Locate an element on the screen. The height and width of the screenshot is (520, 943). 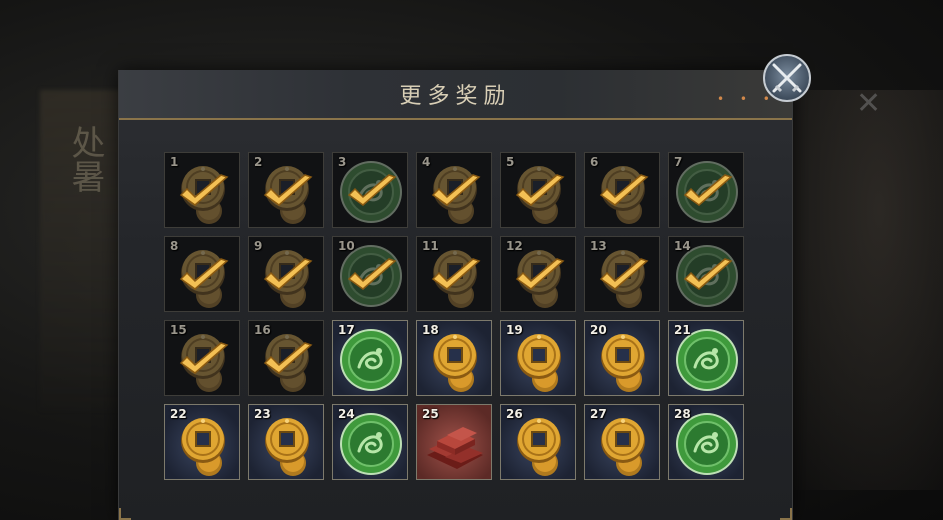
reward-slot-9: 9 is located at coordinates (286, 274).